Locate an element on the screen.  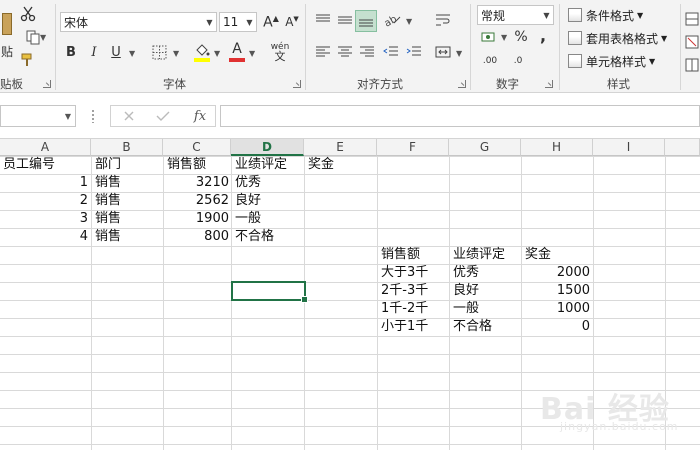
cut-button is located at coordinates (28, 14).